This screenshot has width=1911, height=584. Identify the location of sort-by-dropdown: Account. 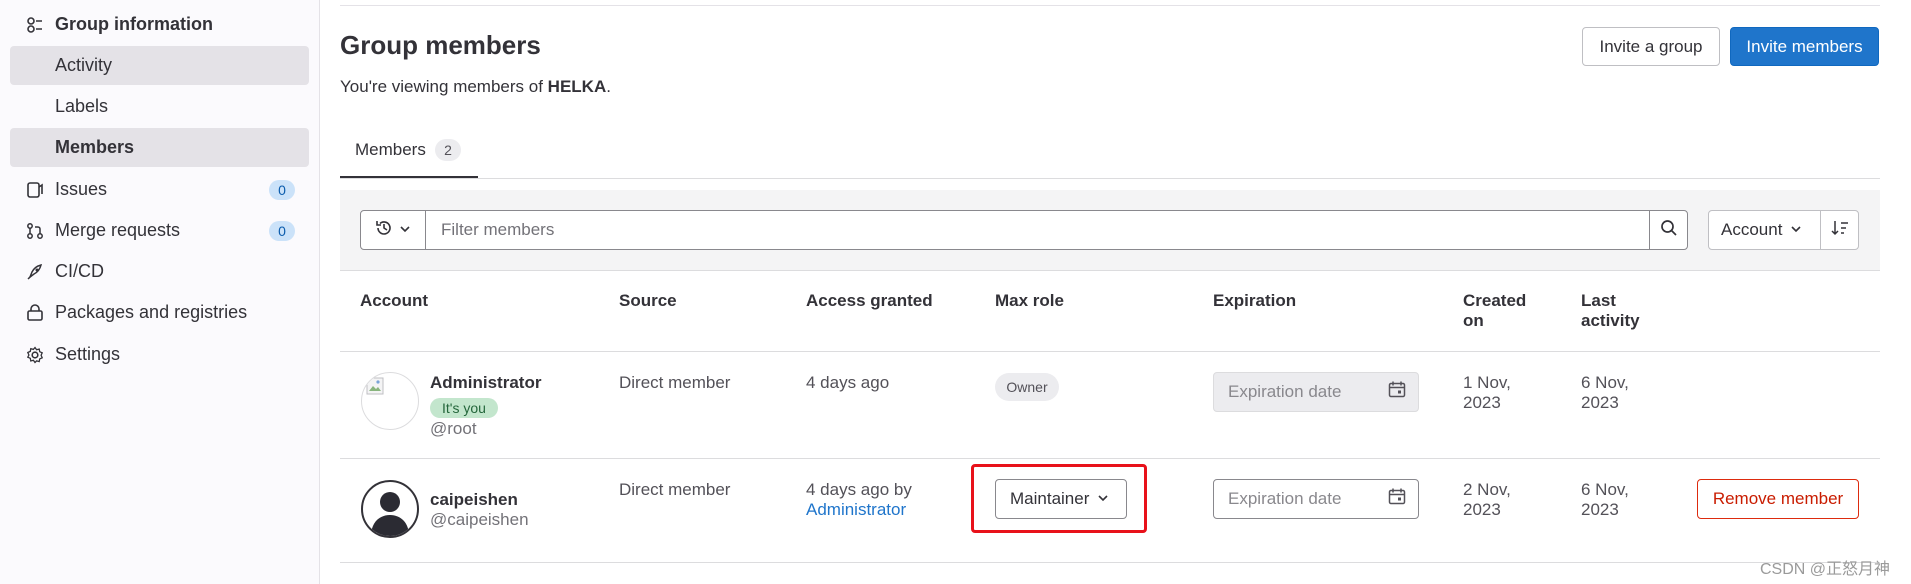
(1764, 230).